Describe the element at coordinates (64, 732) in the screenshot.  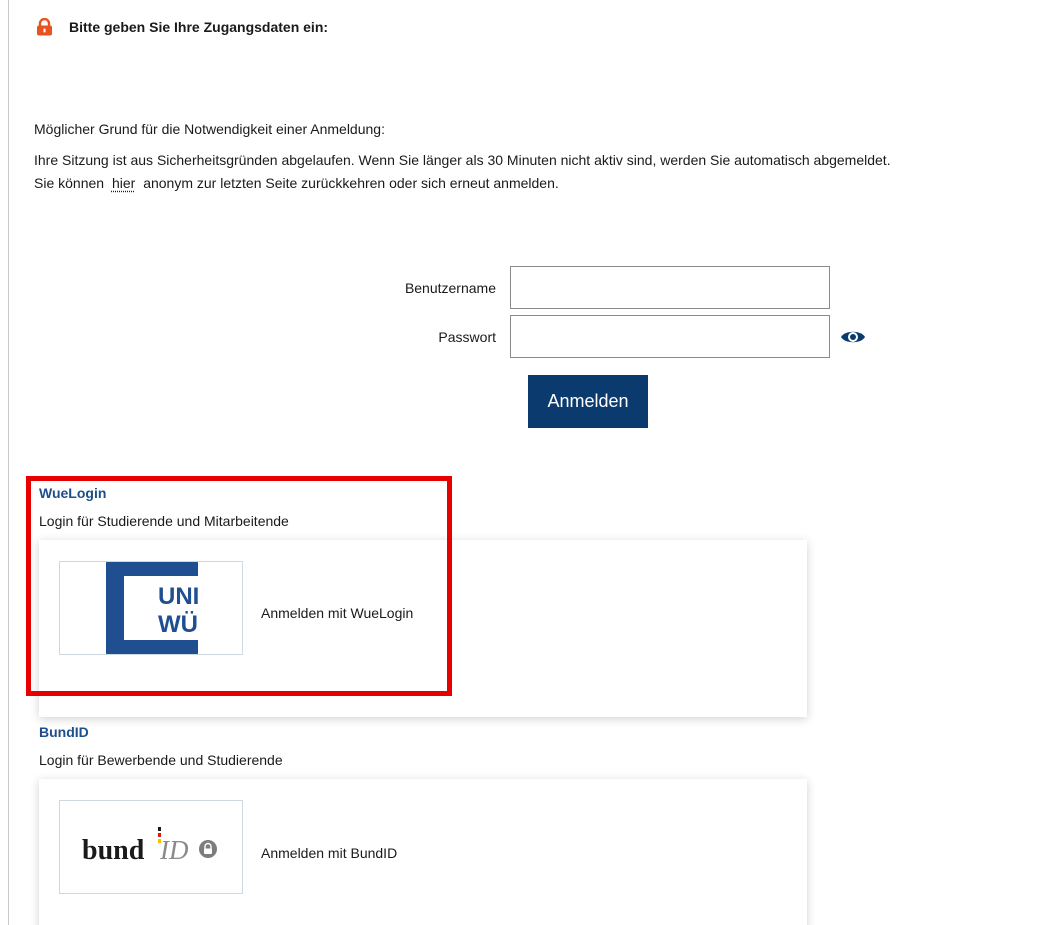
I see `bundid-title: BundID` at that location.